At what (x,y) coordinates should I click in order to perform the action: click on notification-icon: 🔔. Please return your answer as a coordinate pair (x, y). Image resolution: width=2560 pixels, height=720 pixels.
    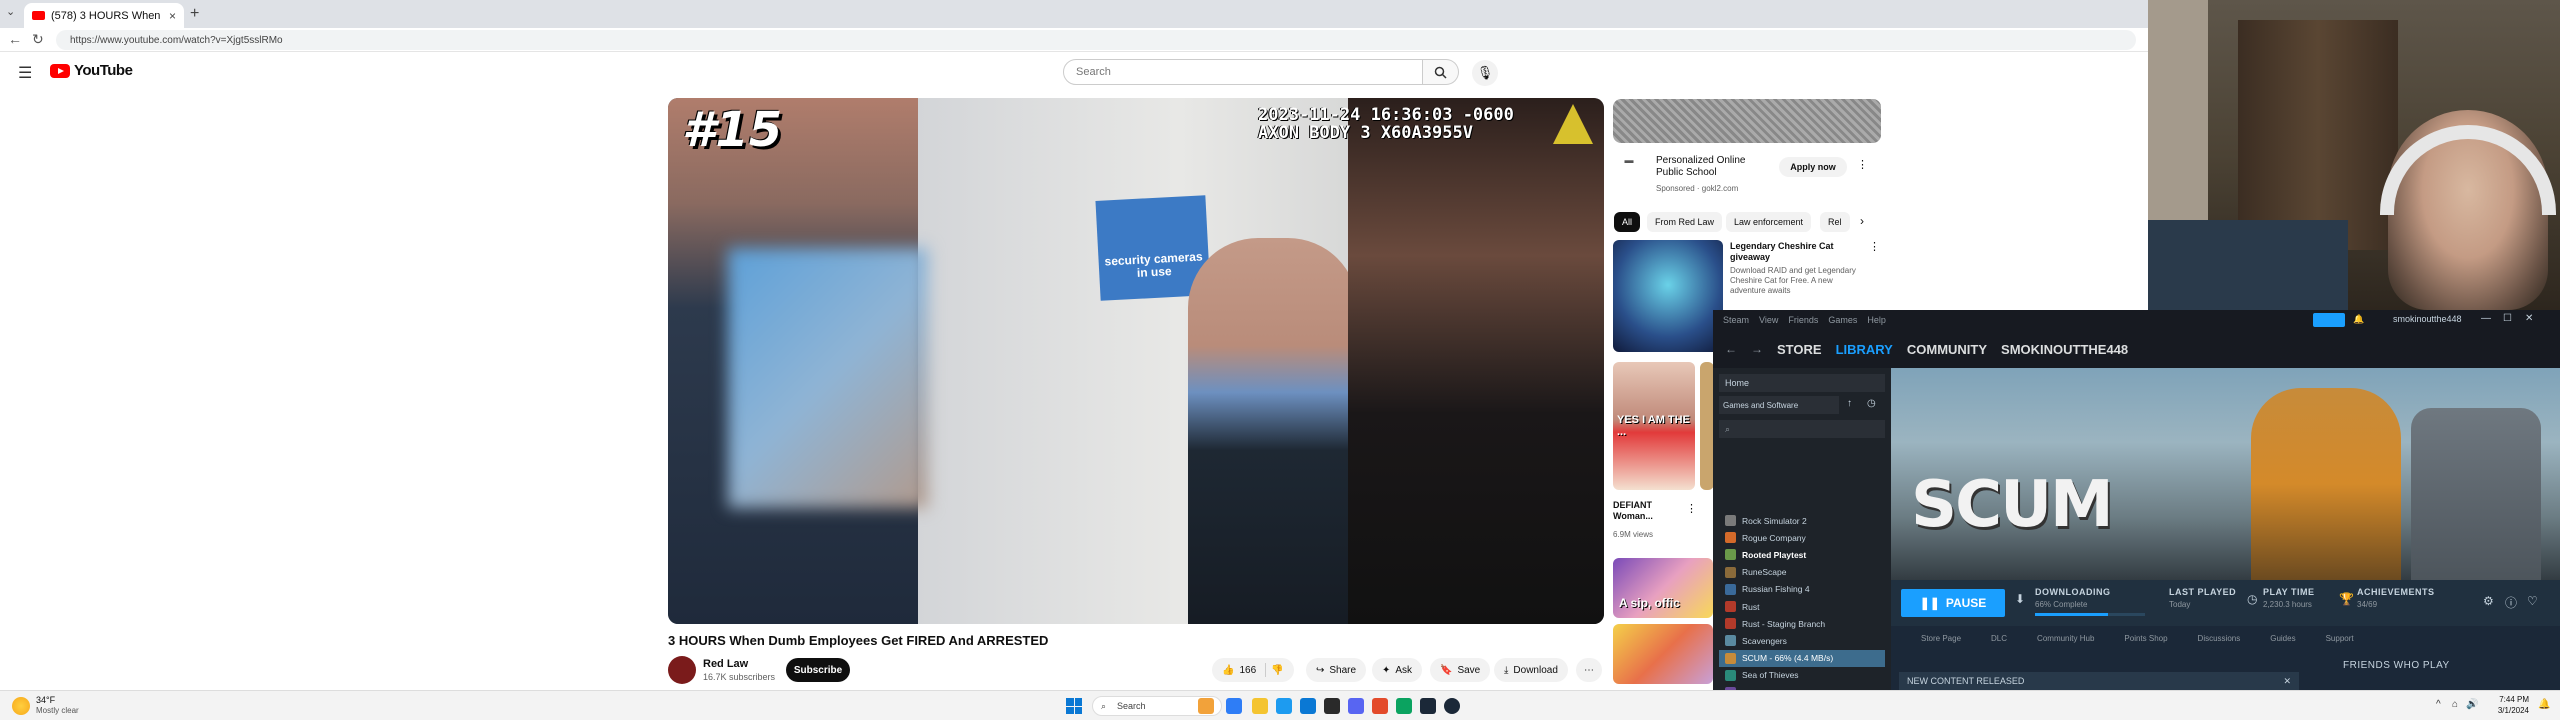
    Looking at the image, I should click on (2544, 704).